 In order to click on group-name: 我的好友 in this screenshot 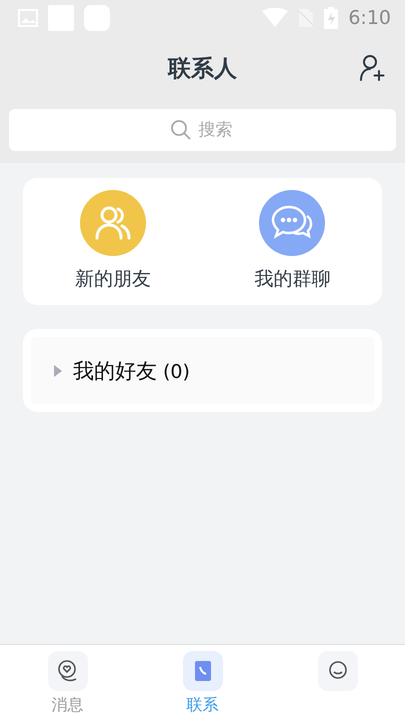, I will do `click(115, 370)`.